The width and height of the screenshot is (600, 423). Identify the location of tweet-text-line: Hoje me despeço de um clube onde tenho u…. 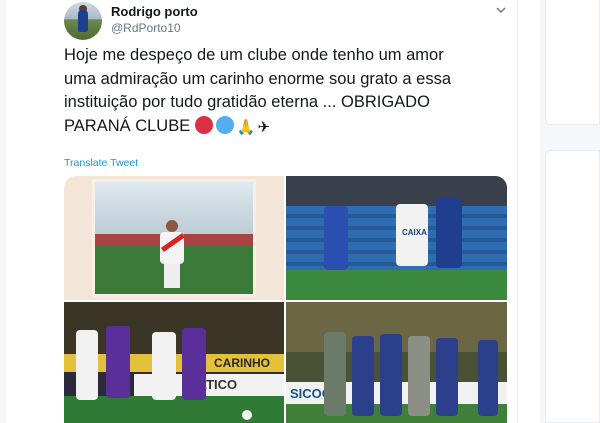
(254, 55).